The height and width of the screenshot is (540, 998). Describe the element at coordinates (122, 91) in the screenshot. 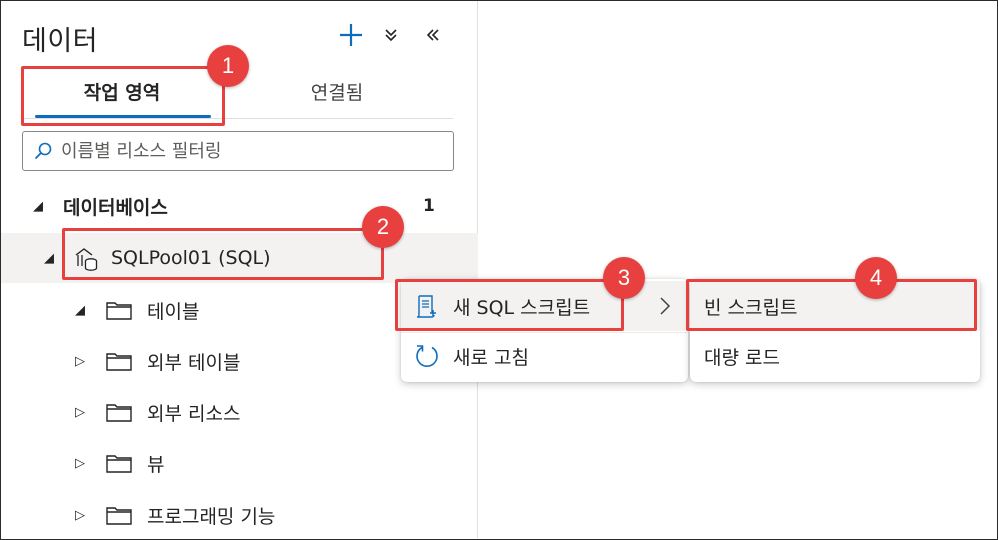

I see `tab-workspace: 작업 영역` at that location.